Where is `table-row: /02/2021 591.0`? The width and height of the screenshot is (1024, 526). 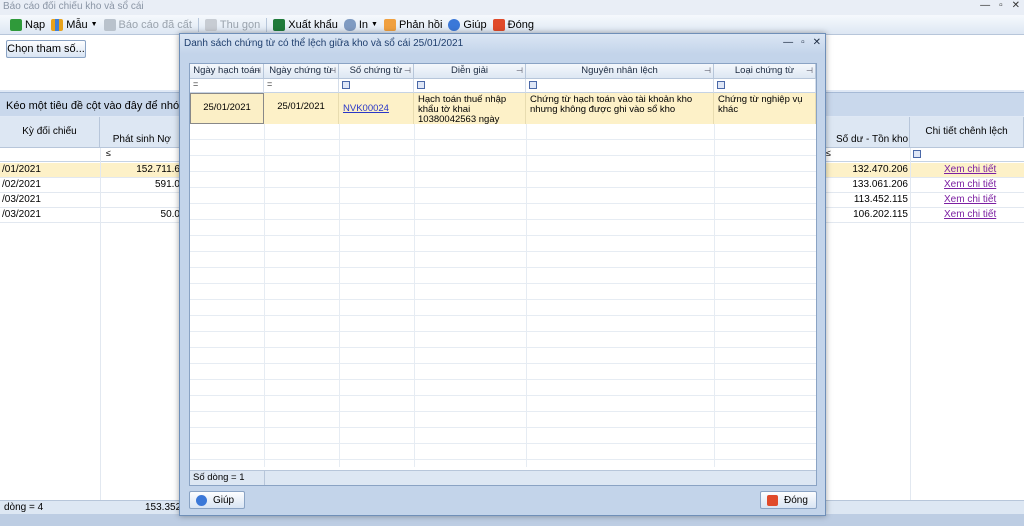
table-row: /02/2021 591.0 is located at coordinates (90, 185).